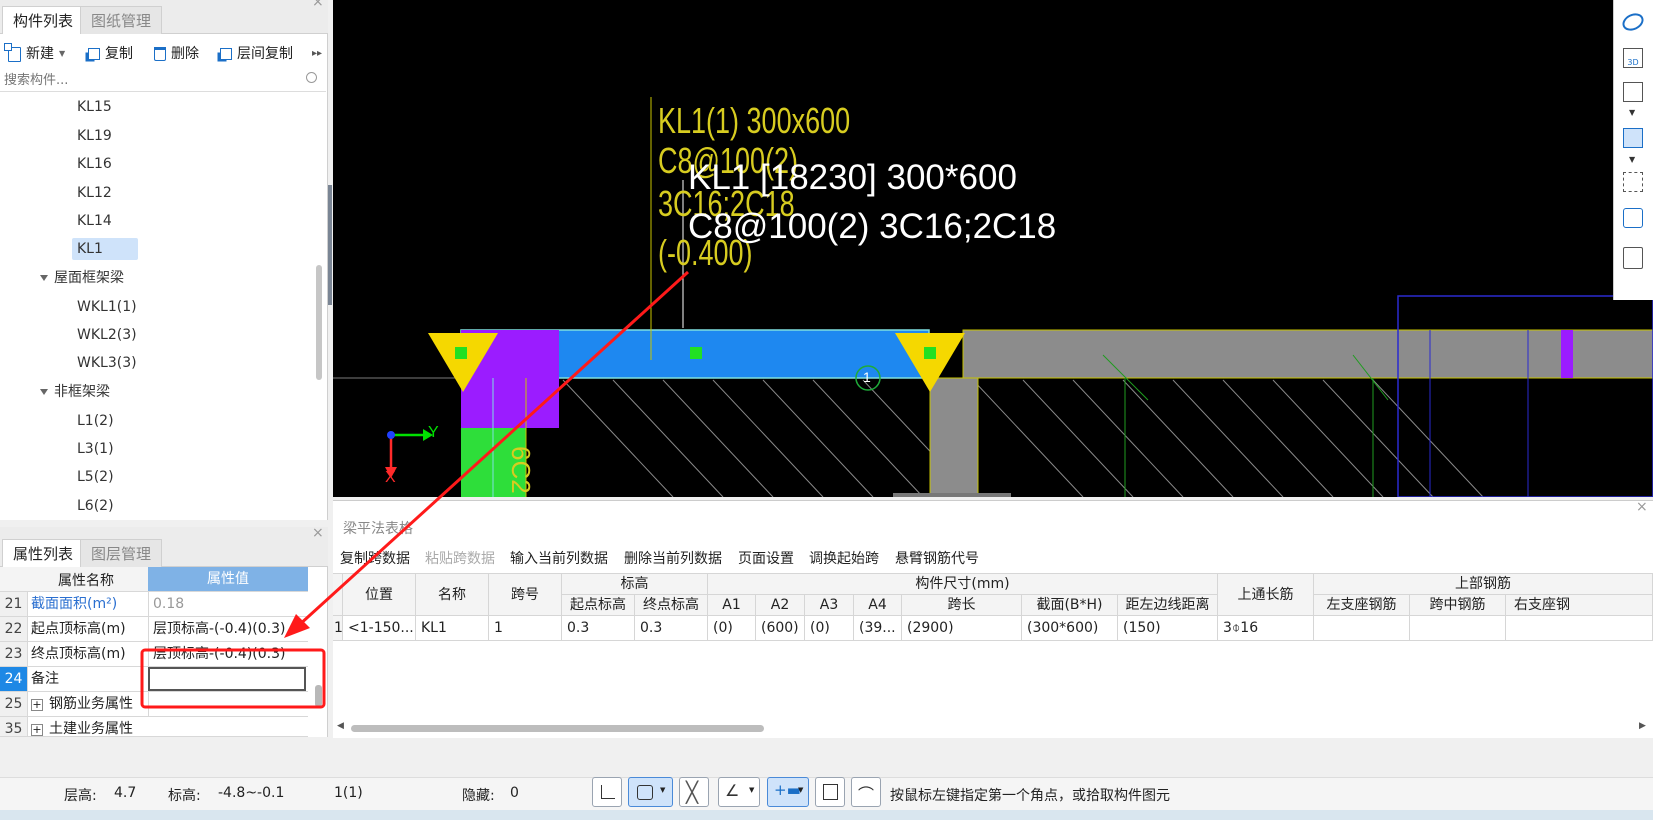 The image size is (1653, 820). What do you see at coordinates (256, 54) in the screenshot?
I see `floor-copy-button: 层间复制` at bounding box center [256, 54].